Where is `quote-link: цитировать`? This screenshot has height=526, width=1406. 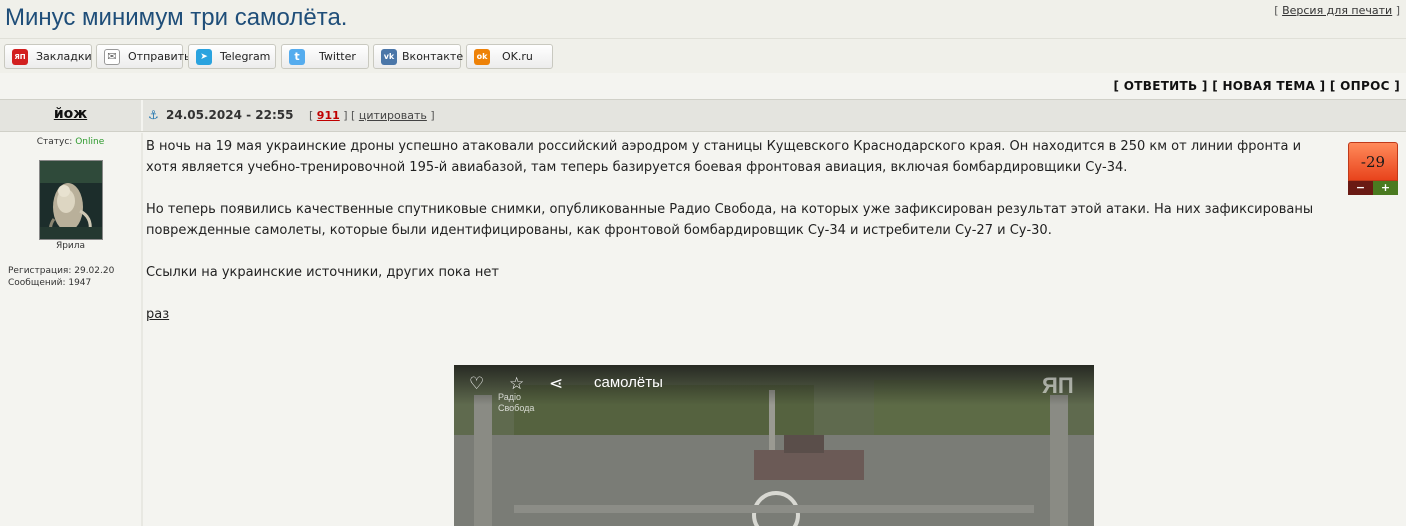 quote-link: цитировать is located at coordinates (393, 115).